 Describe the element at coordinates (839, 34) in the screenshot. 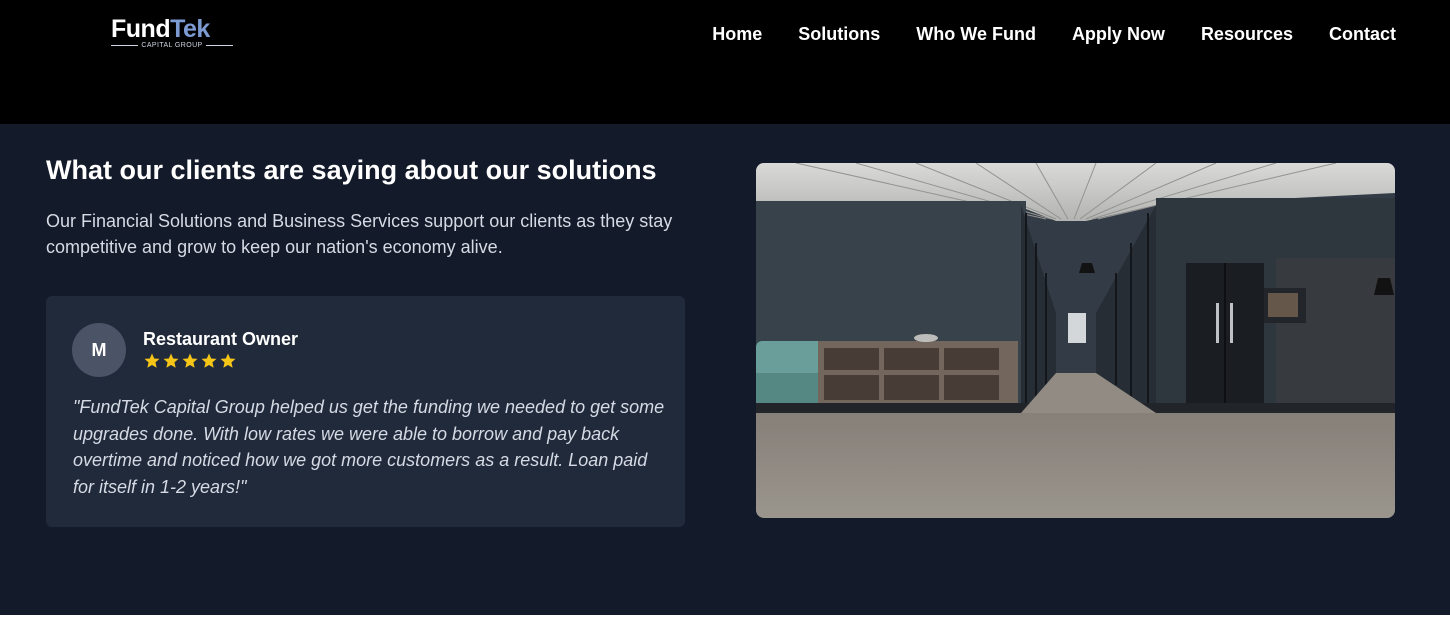

I see `nav-solutions: Solutions` at that location.